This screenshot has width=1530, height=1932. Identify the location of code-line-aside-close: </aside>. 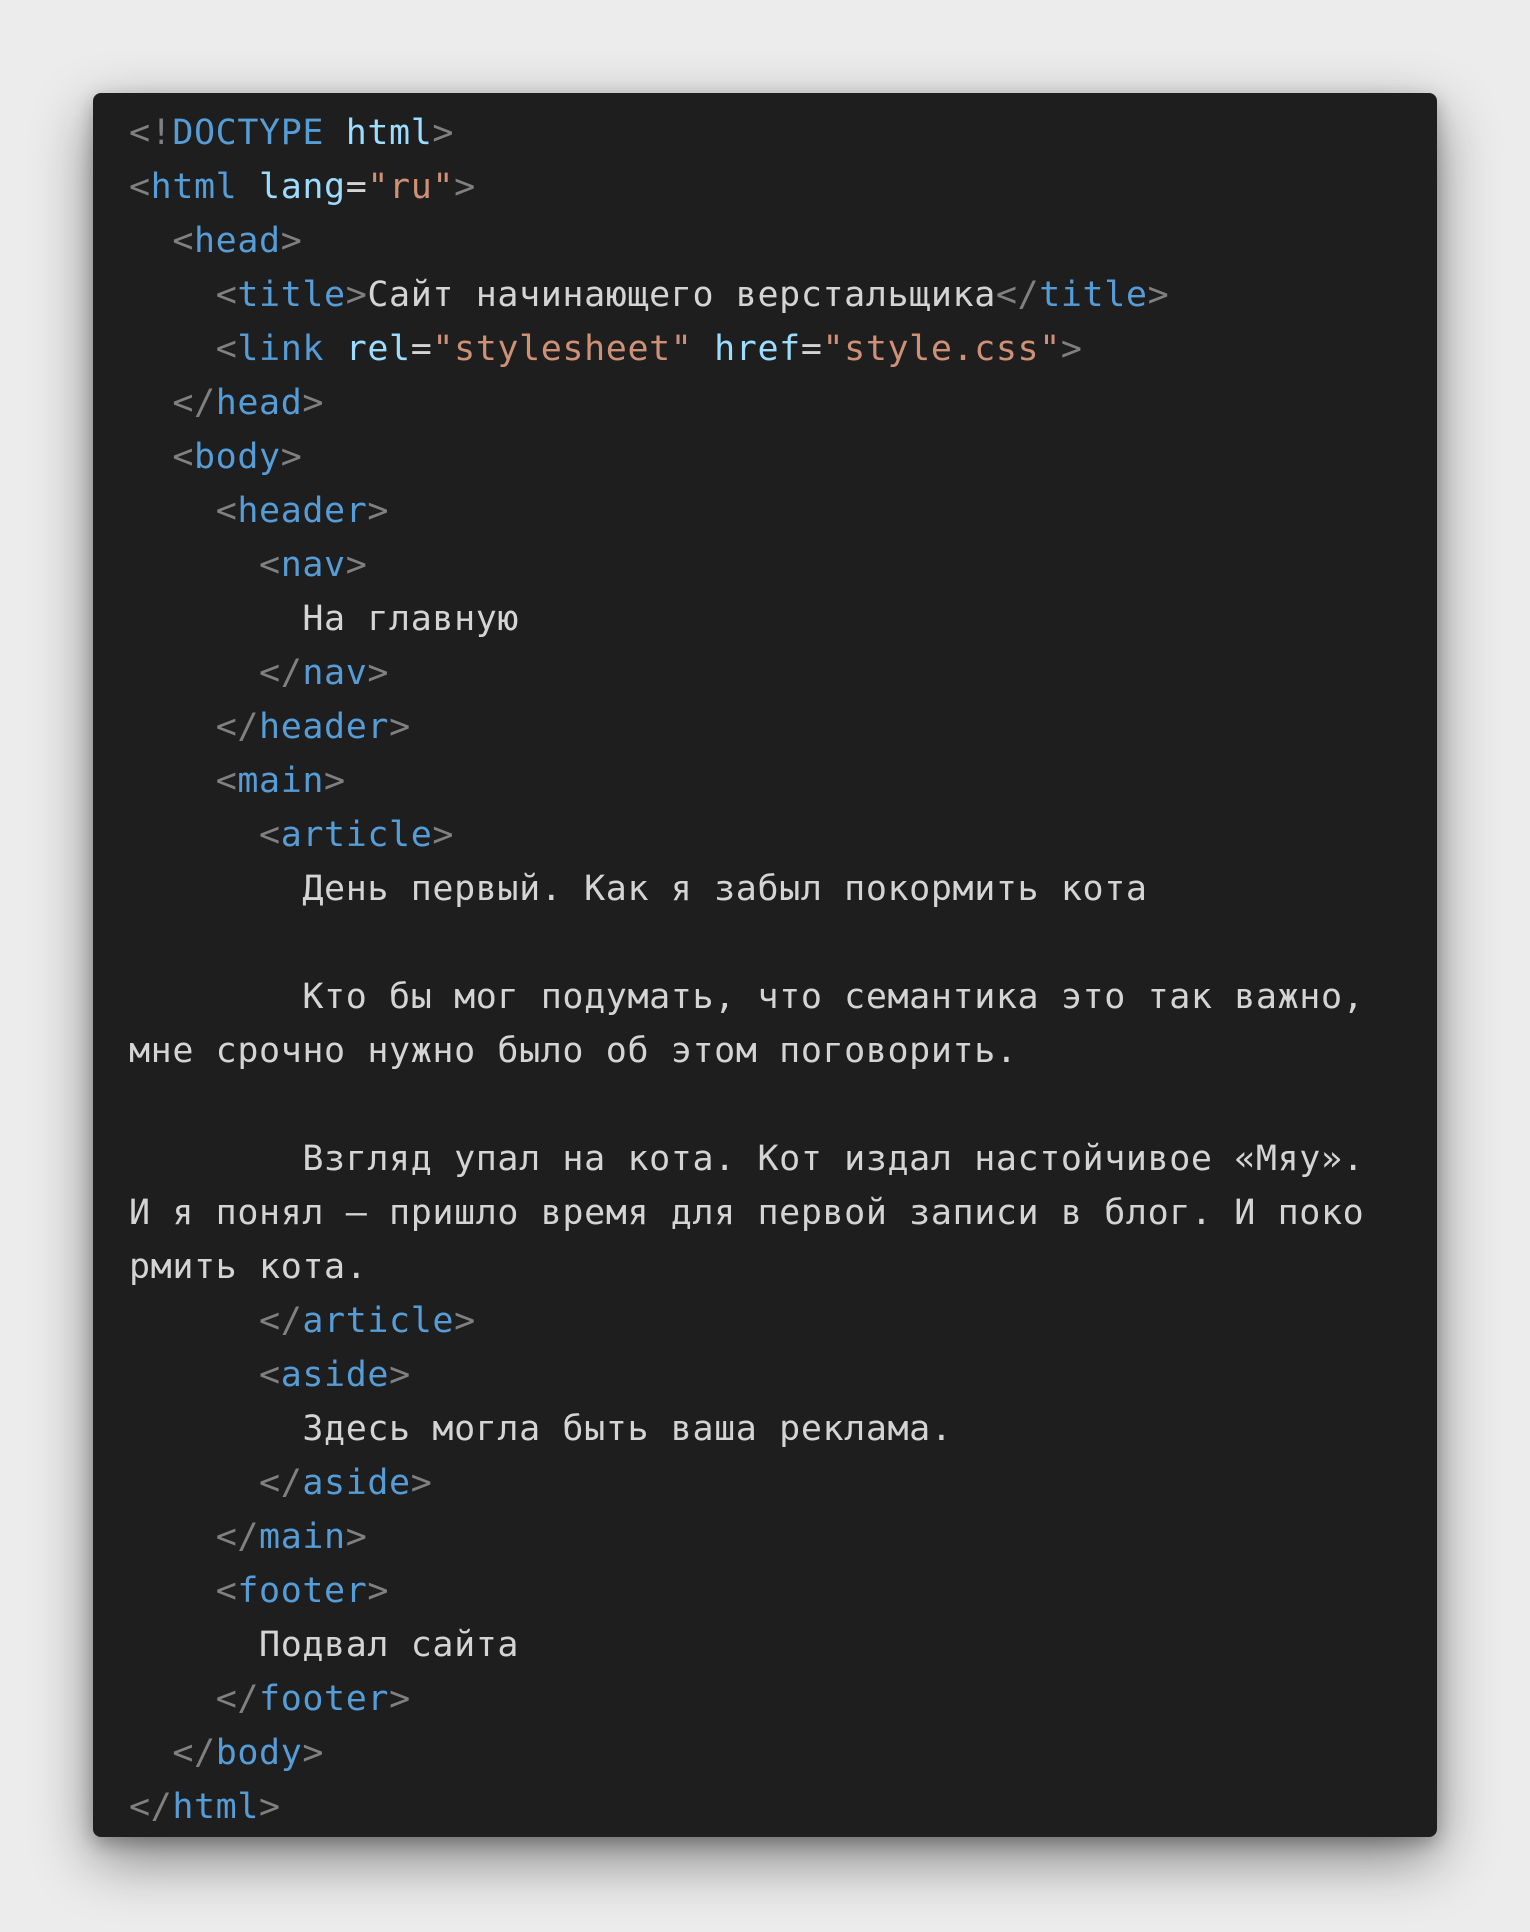
(346, 1483).